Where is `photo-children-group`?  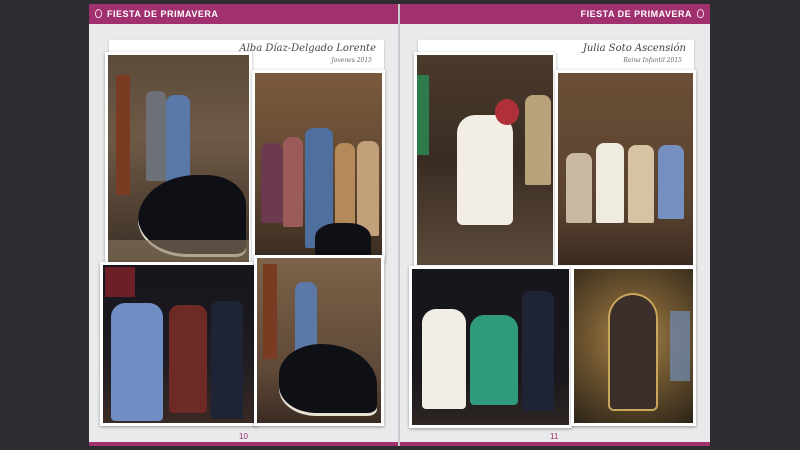
photo-children-group is located at coordinates (625, 169).